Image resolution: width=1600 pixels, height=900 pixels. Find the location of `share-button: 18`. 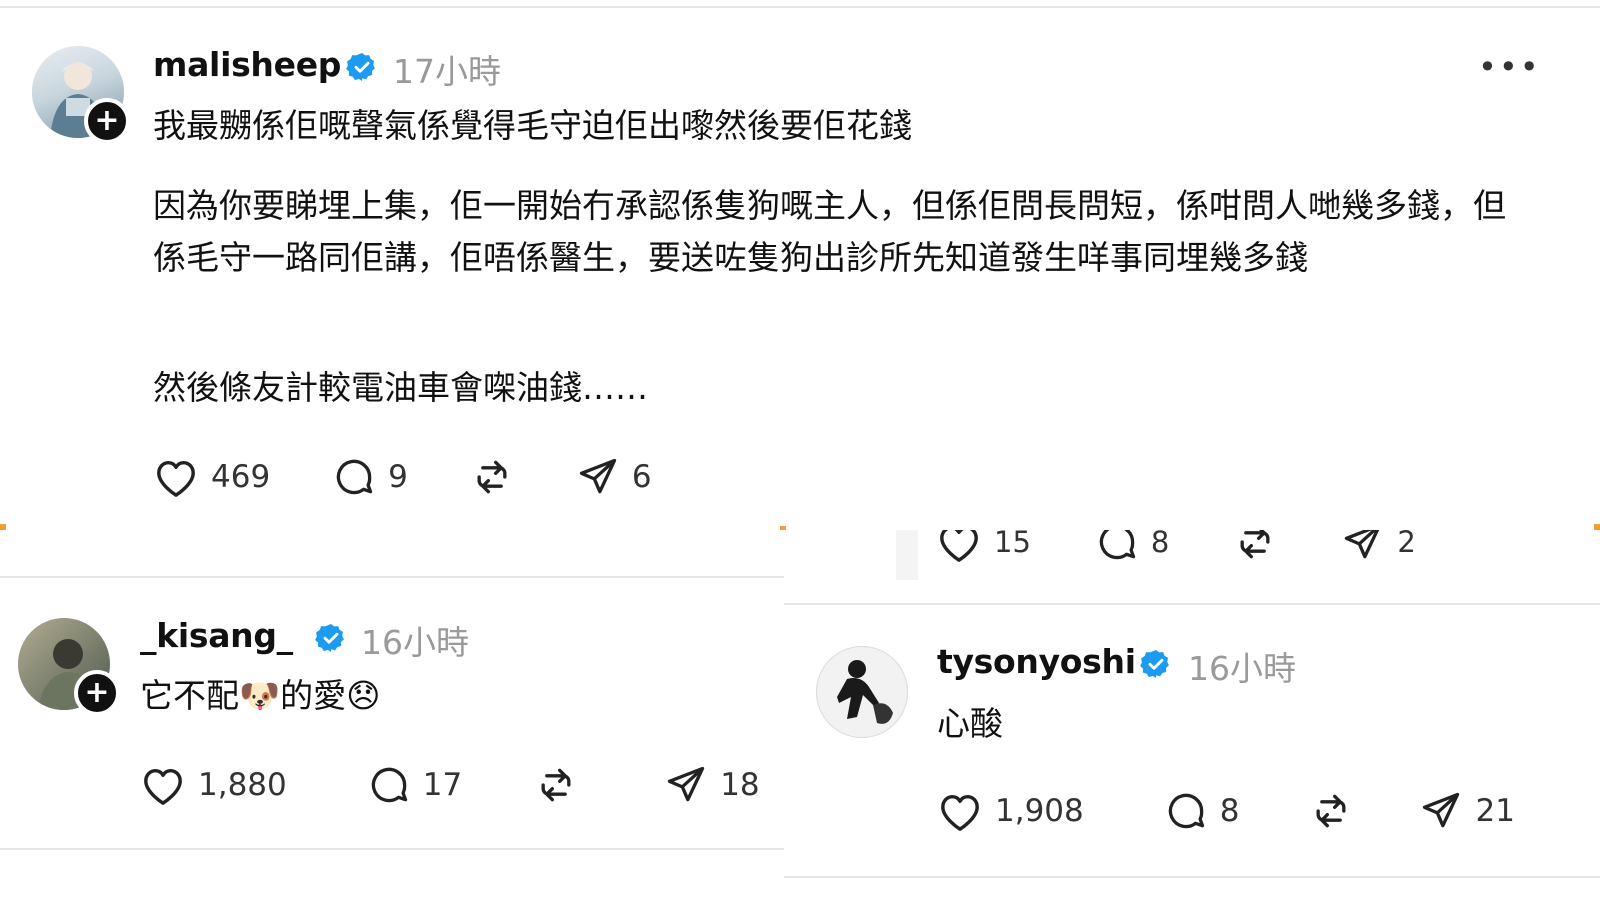

share-button: 18 is located at coordinates (712, 785).